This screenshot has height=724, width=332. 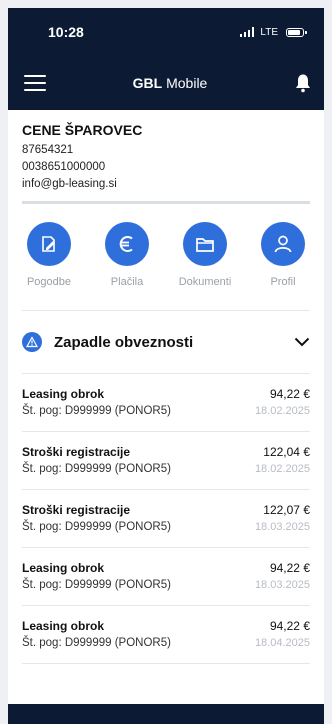 What do you see at coordinates (127, 282) in the screenshot?
I see `quick-action-label: Plačila` at bounding box center [127, 282].